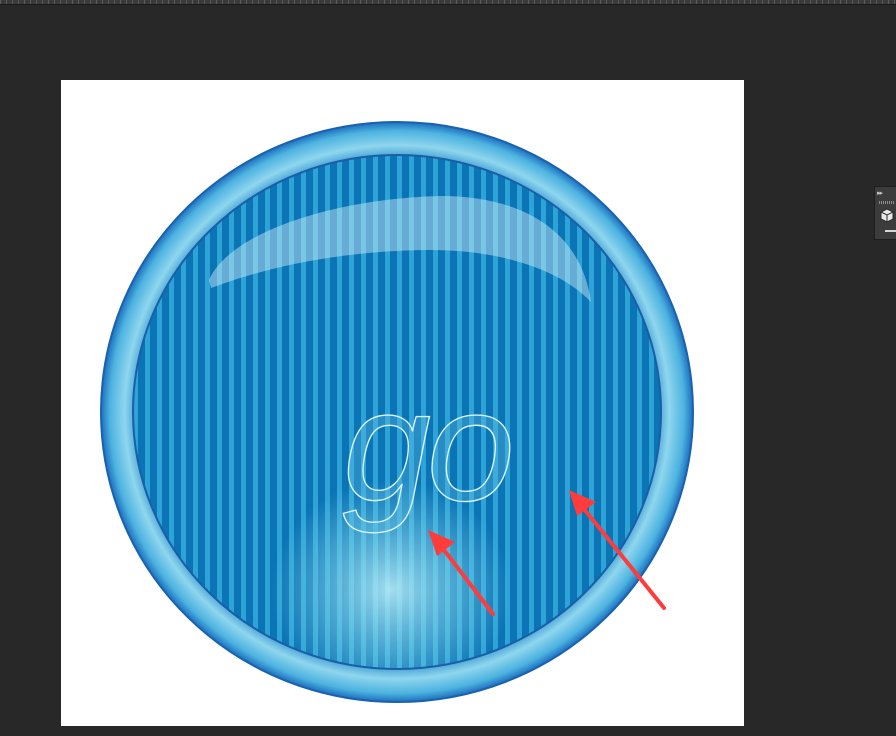 This screenshot has height=736, width=896. What do you see at coordinates (427, 446) in the screenshot?
I see `go-text: go` at bounding box center [427, 446].